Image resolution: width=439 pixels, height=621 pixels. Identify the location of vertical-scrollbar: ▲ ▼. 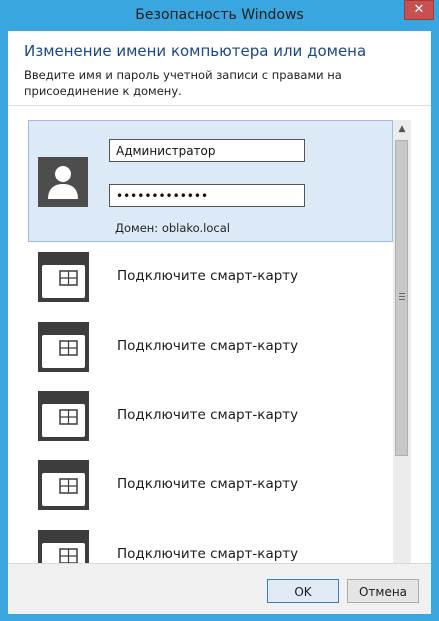
(402, 352).